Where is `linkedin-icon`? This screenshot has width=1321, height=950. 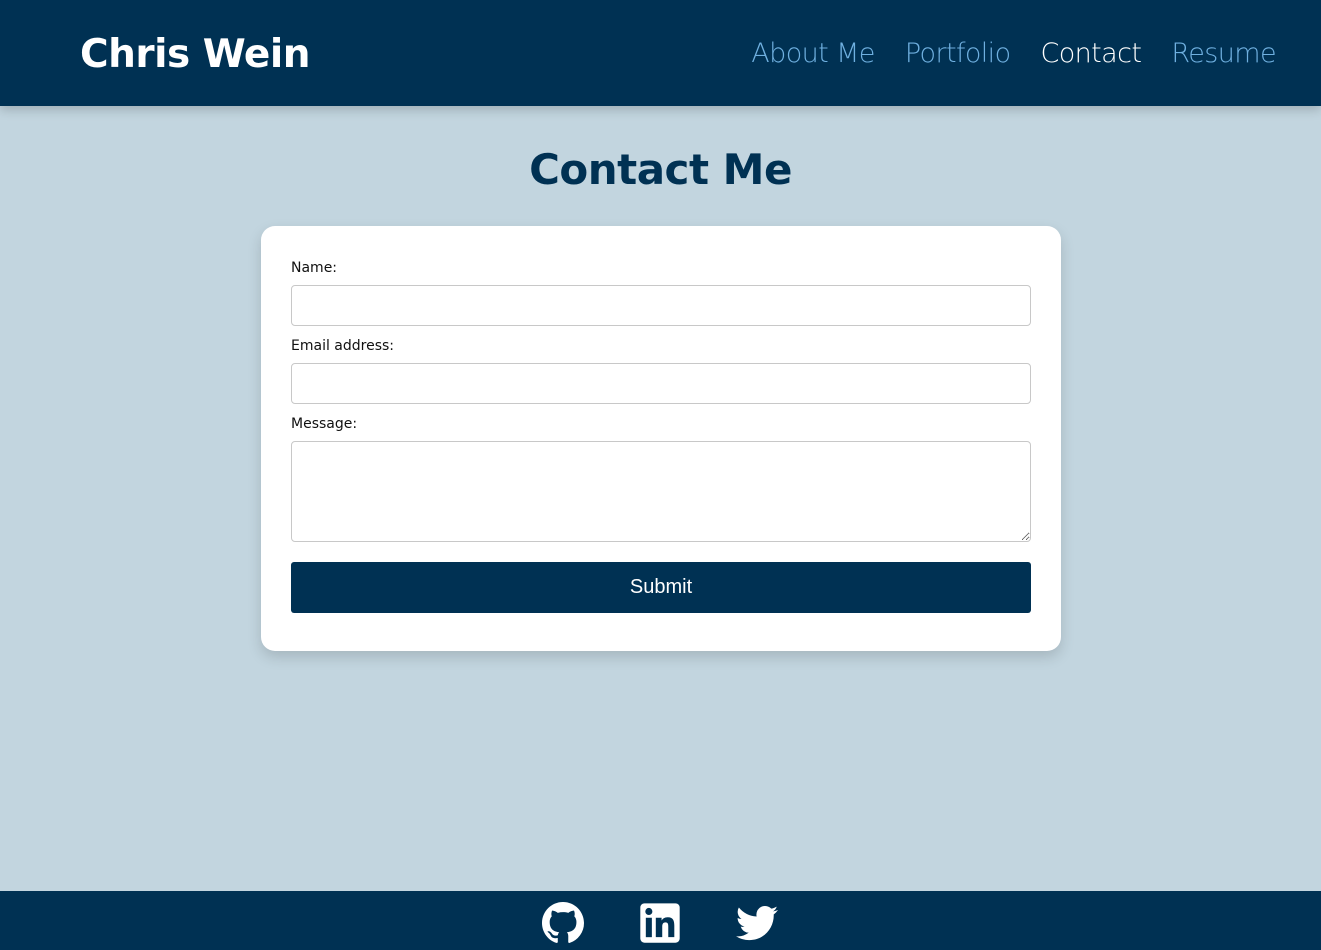
linkedin-icon is located at coordinates (660, 923).